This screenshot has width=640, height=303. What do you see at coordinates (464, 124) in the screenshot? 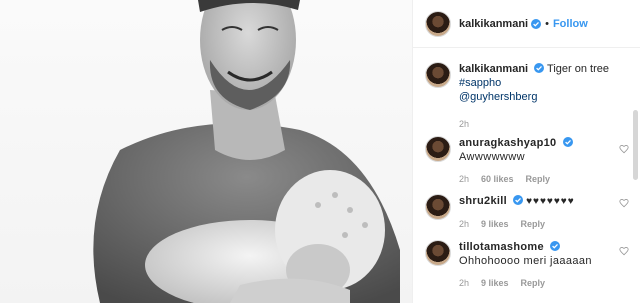
I see `caption-time: 2h` at bounding box center [464, 124].